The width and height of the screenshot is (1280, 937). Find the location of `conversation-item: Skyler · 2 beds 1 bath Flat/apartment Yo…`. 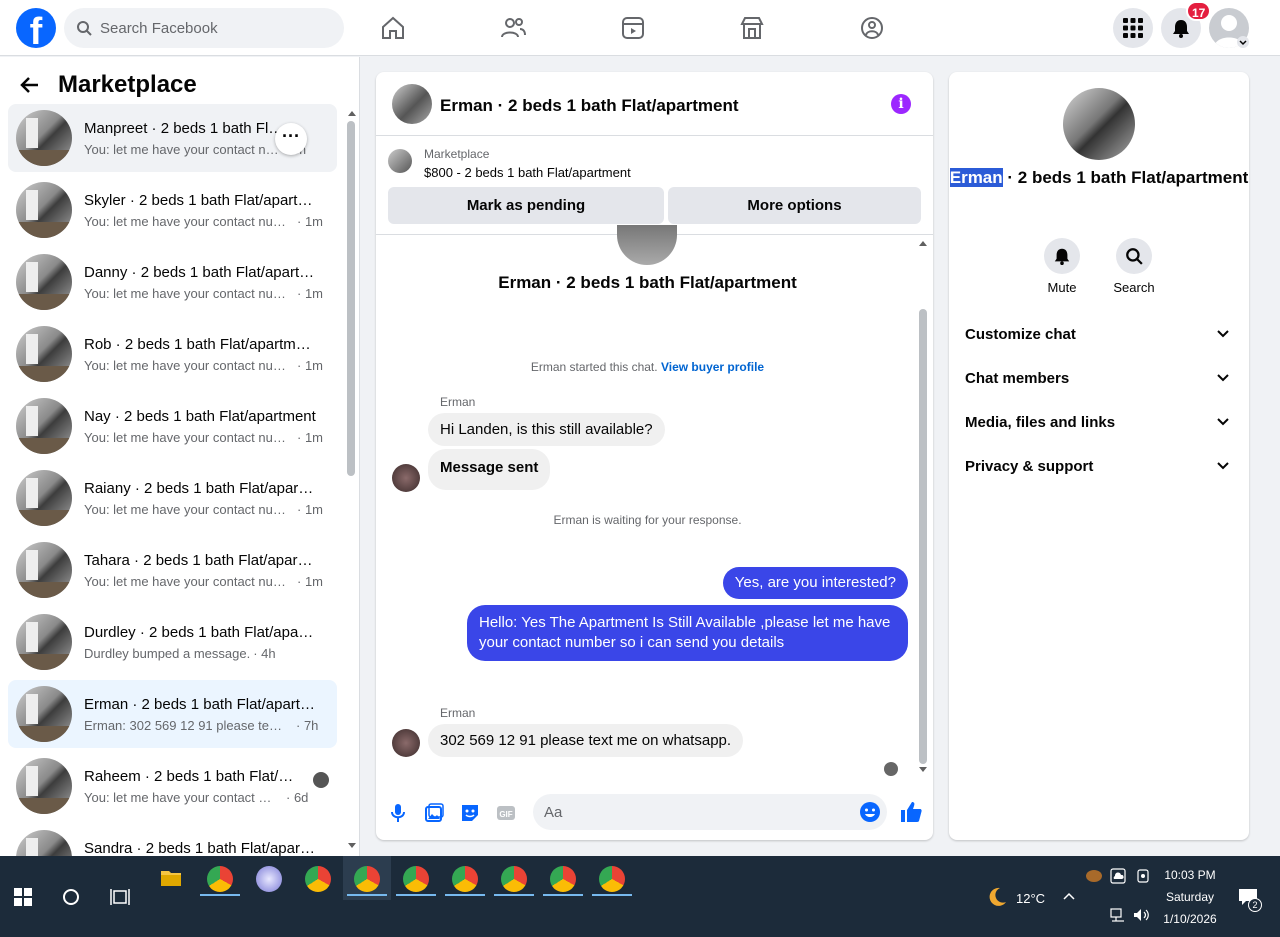

conversation-item: Skyler · 2 beds 1 bath Flat/apartment Yo… is located at coordinates (172, 210).